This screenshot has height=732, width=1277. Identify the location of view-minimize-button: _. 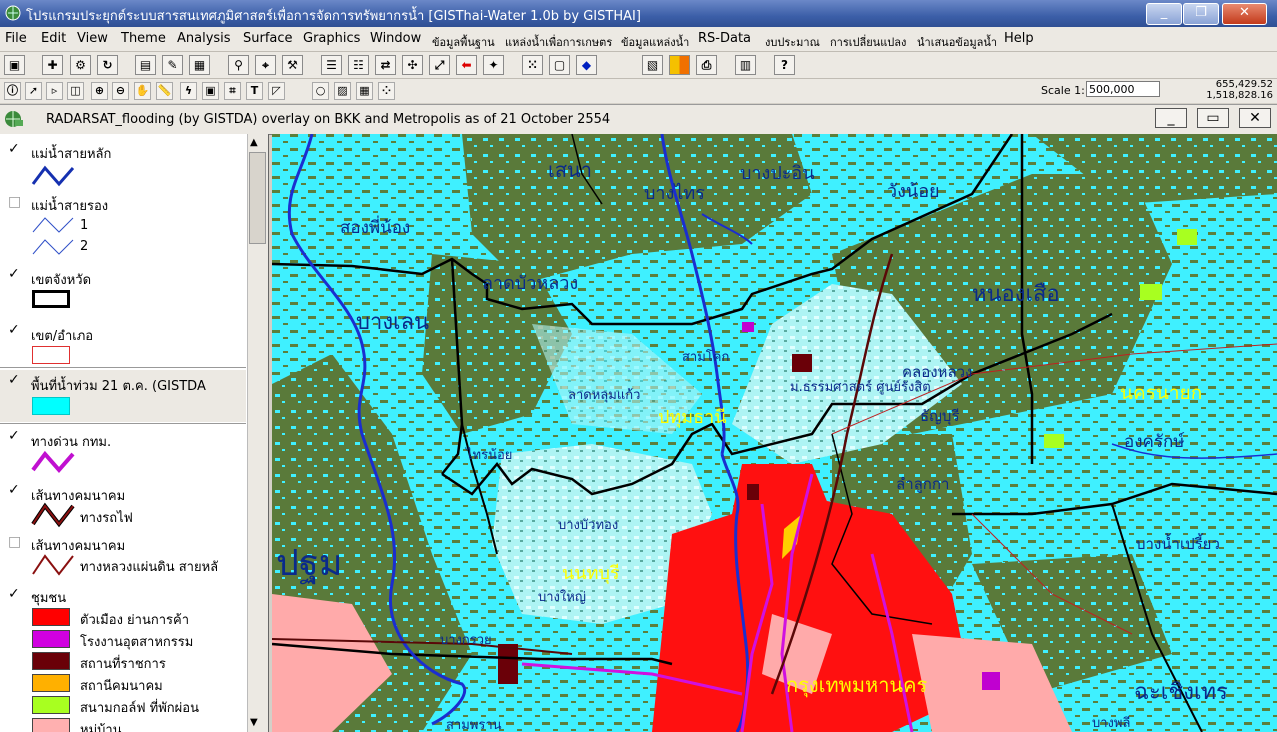
(1171, 118).